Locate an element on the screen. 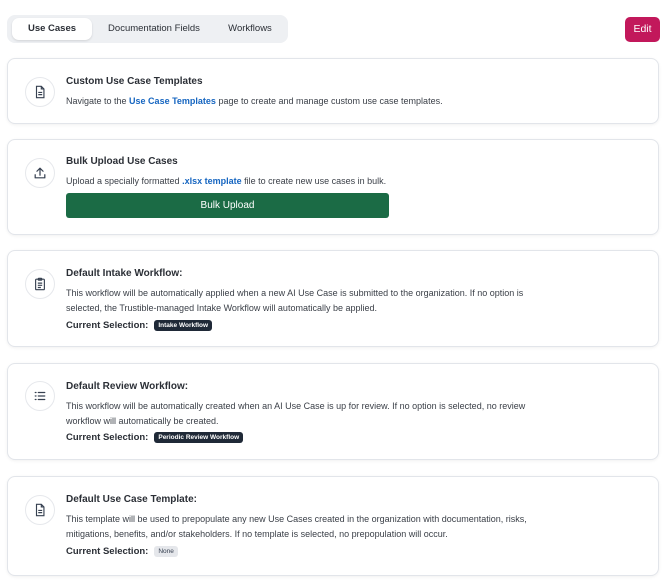  tab-workflows: Workflows is located at coordinates (250, 29).